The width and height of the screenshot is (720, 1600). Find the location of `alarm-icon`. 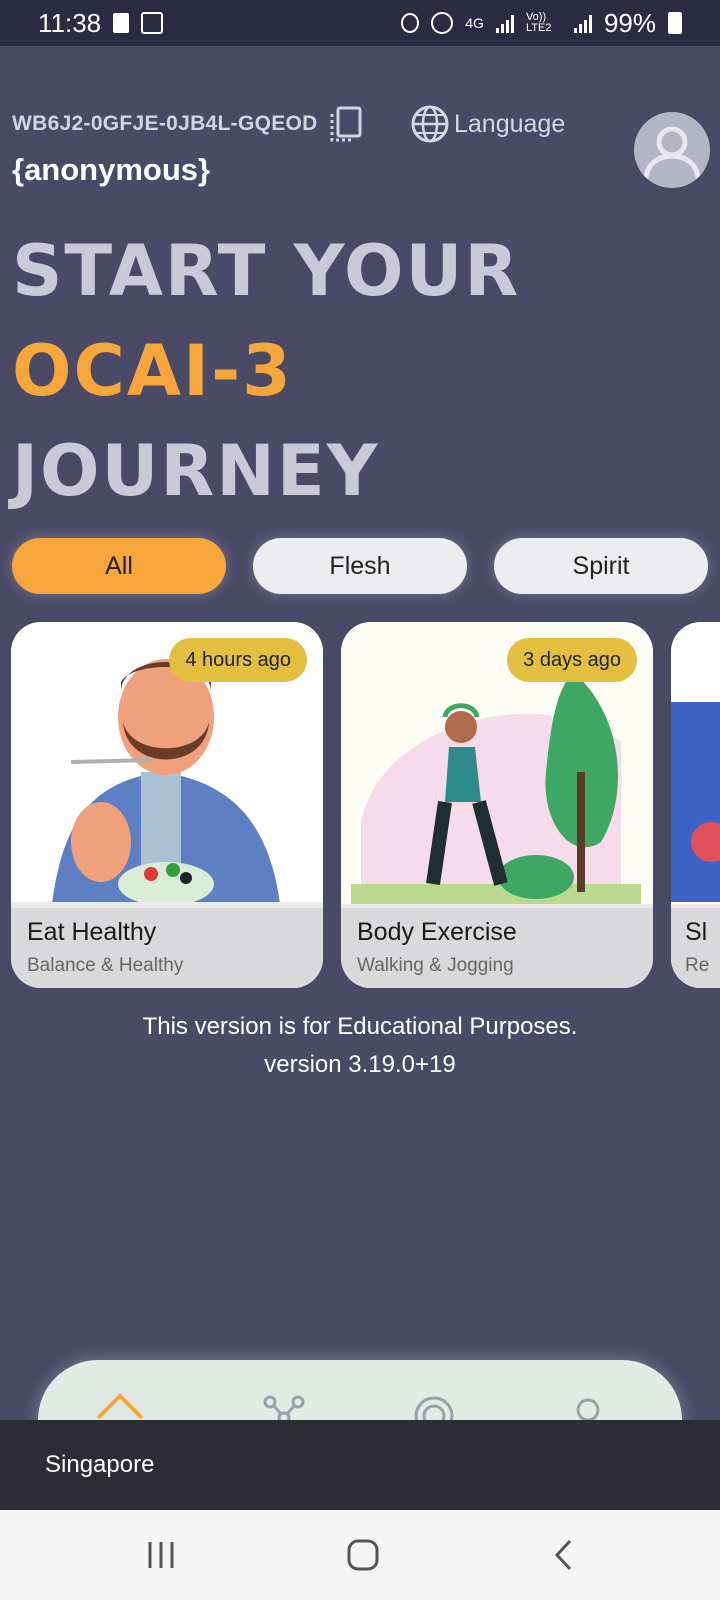

alarm-icon is located at coordinates (442, 23).